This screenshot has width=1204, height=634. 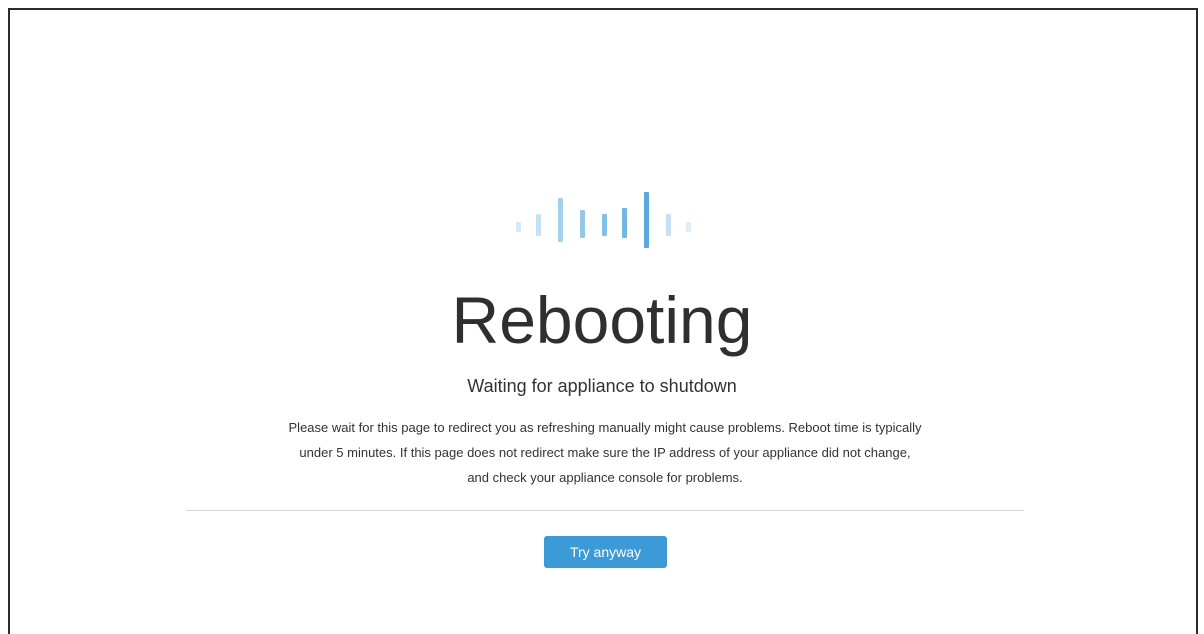 What do you see at coordinates (602, 320) in the screenshot?
I see `page-title: Rebooting` at bounding box center [602, 320].